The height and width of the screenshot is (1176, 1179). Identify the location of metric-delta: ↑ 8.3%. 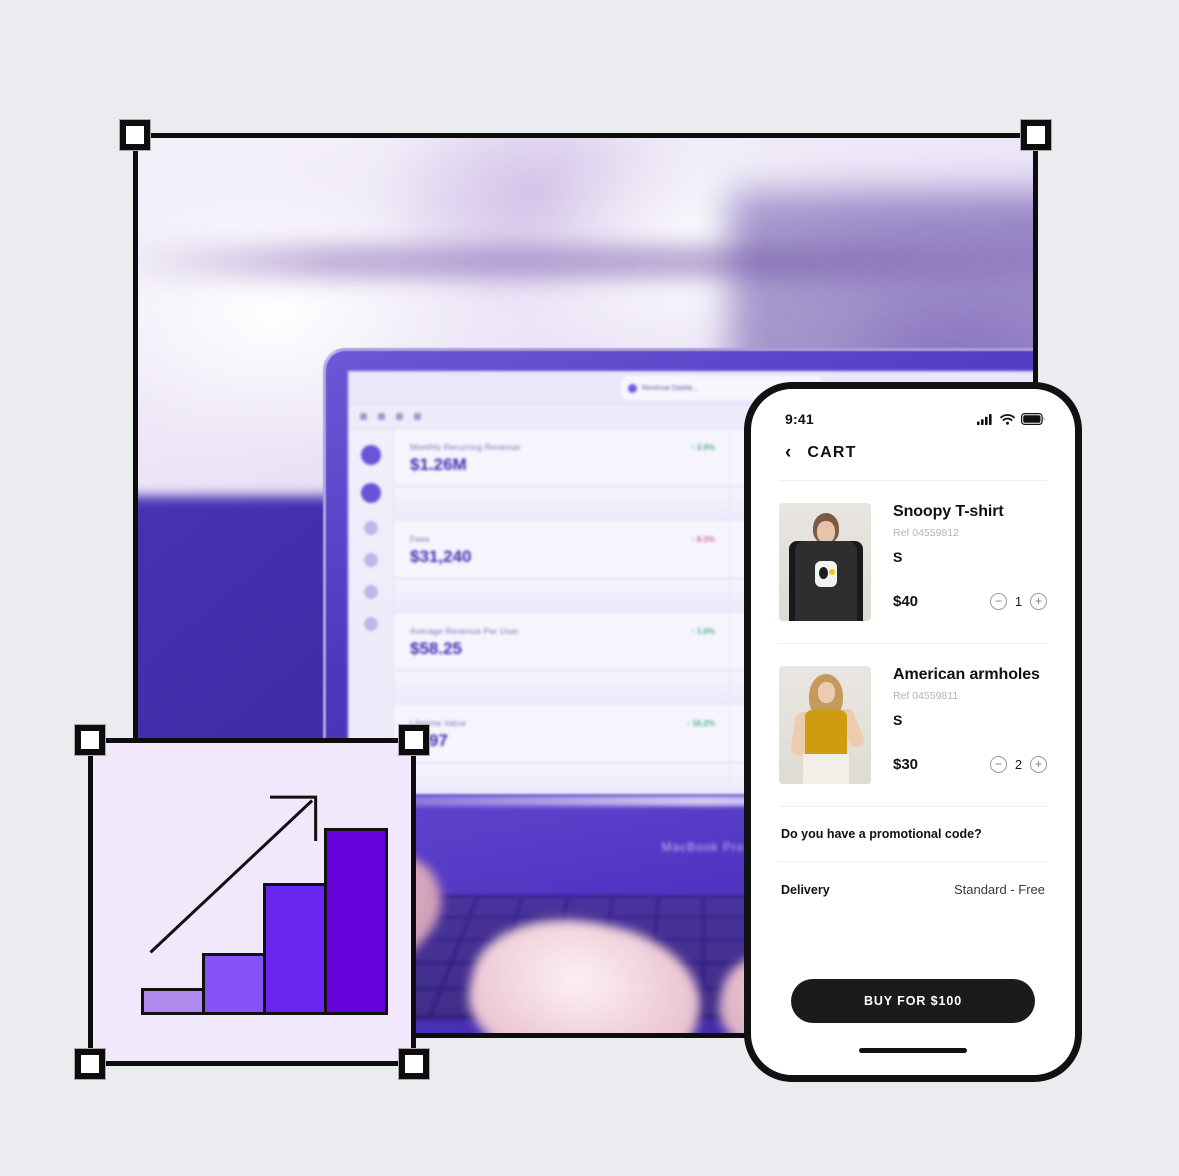
(702, 539).